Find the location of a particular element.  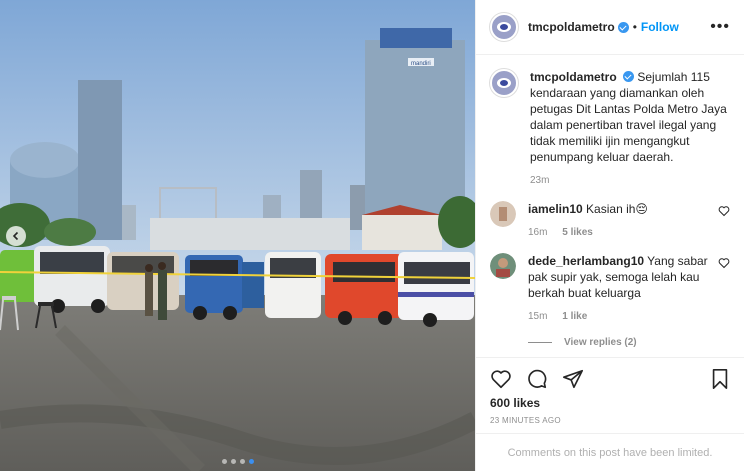

carousel-dot-active is located at coordinates (251, 461).